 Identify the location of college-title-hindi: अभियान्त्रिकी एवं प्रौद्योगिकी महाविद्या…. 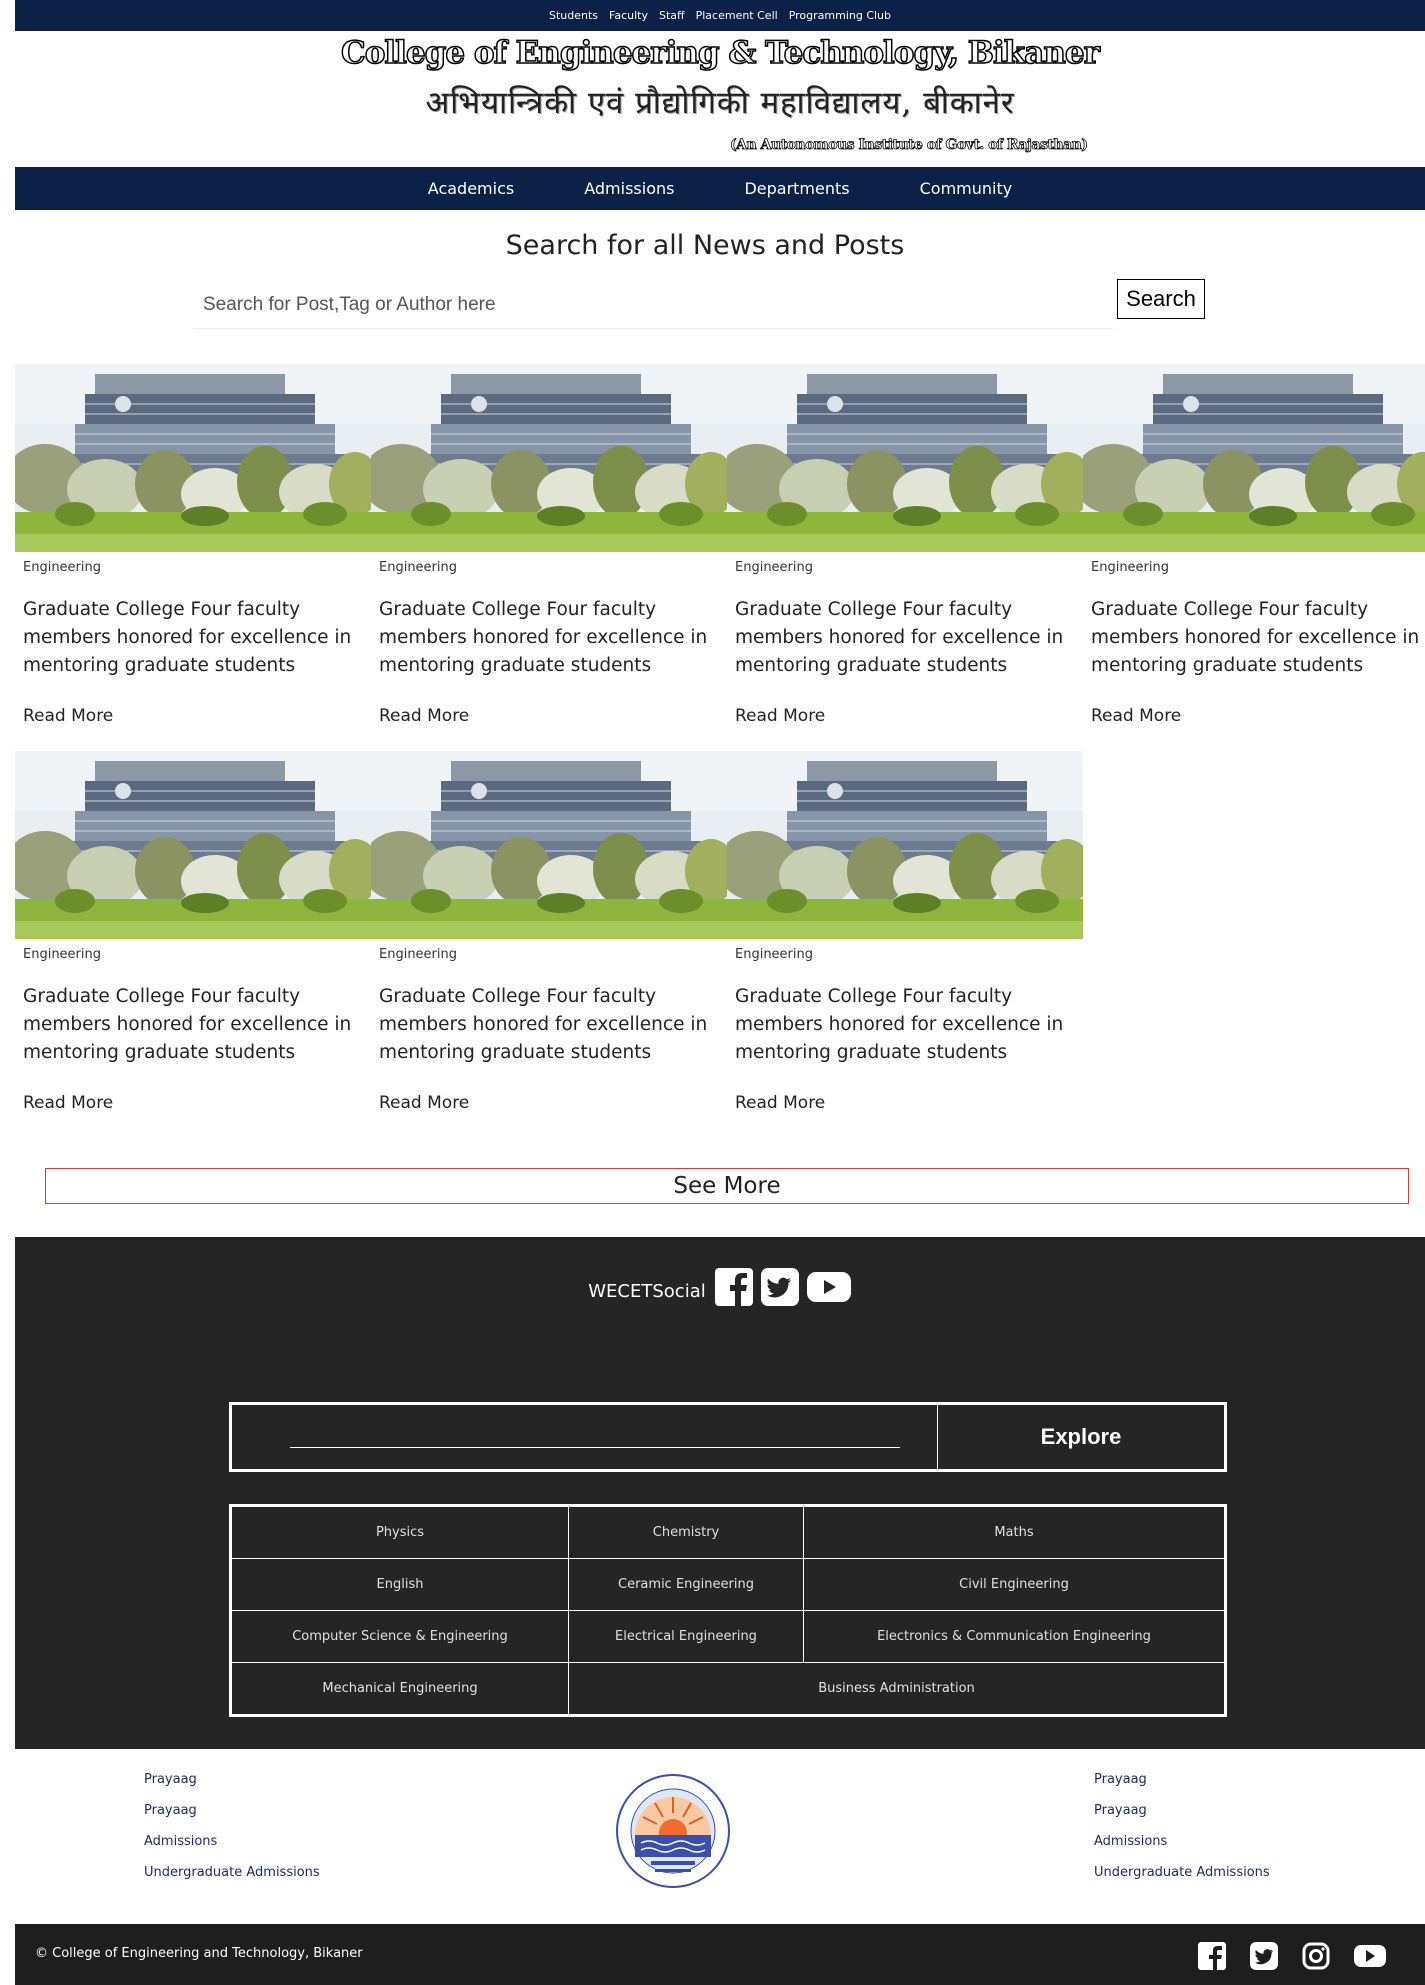
(720, 103).